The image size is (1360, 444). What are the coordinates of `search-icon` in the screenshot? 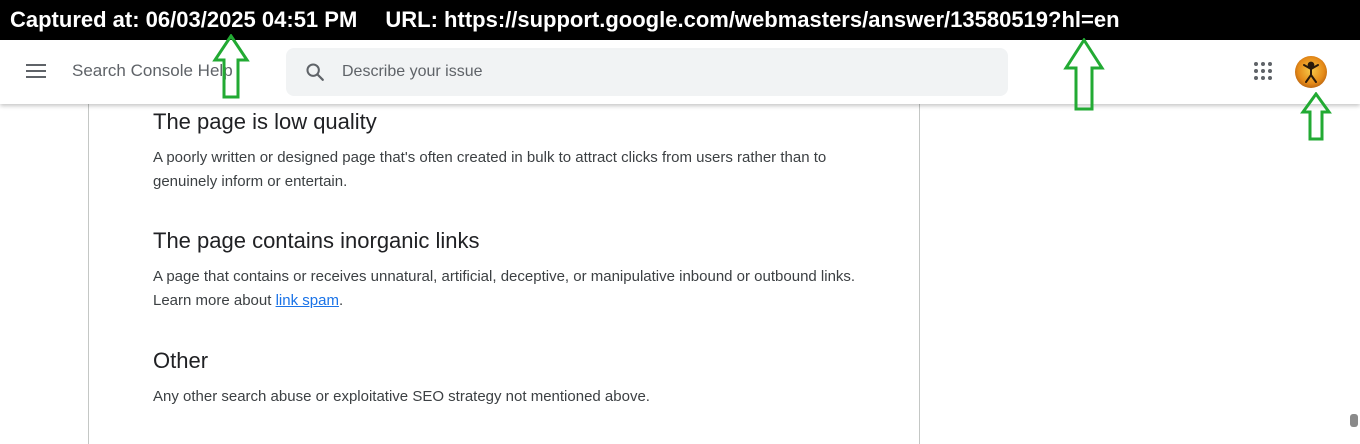 It's located at (315, 72).